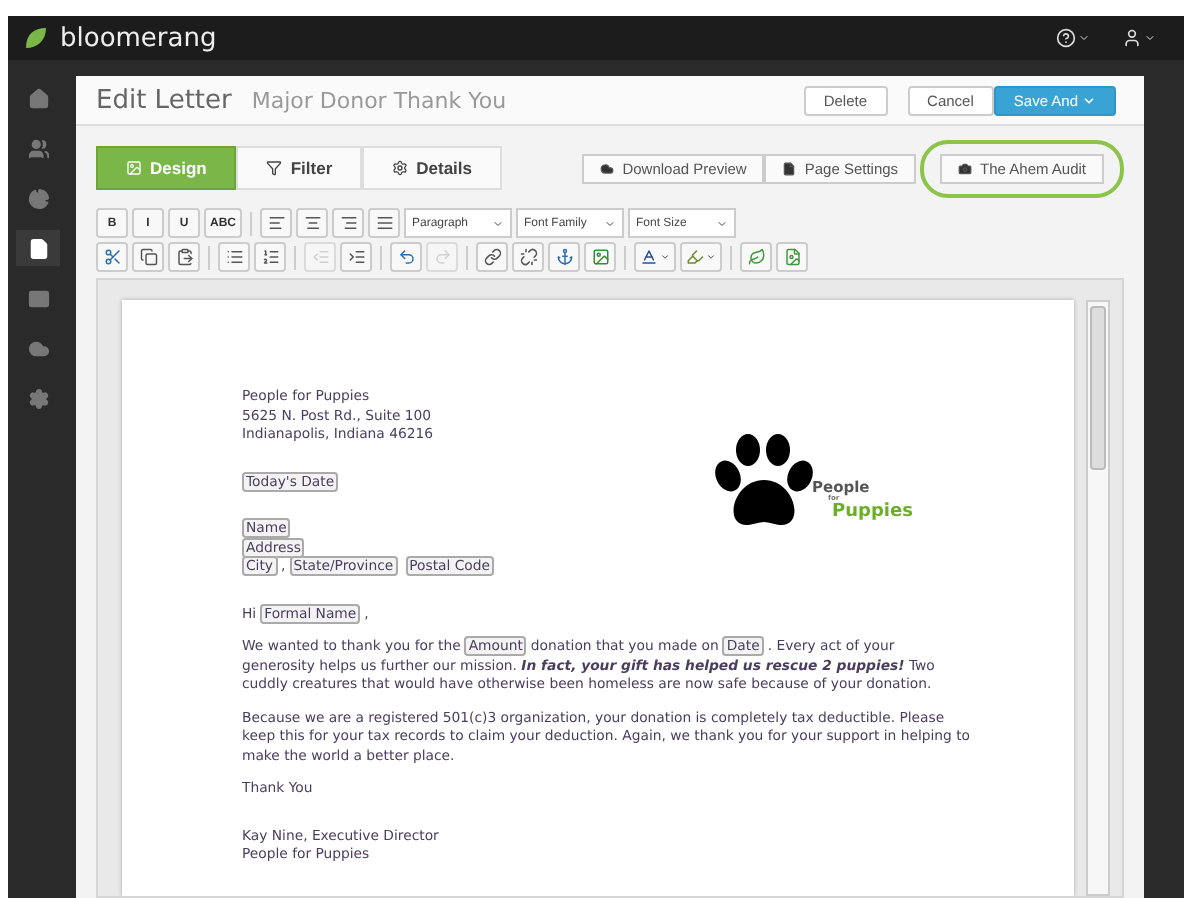 The image size is (1184, 898). I want to click on align-left-icon, so click(276, 223).